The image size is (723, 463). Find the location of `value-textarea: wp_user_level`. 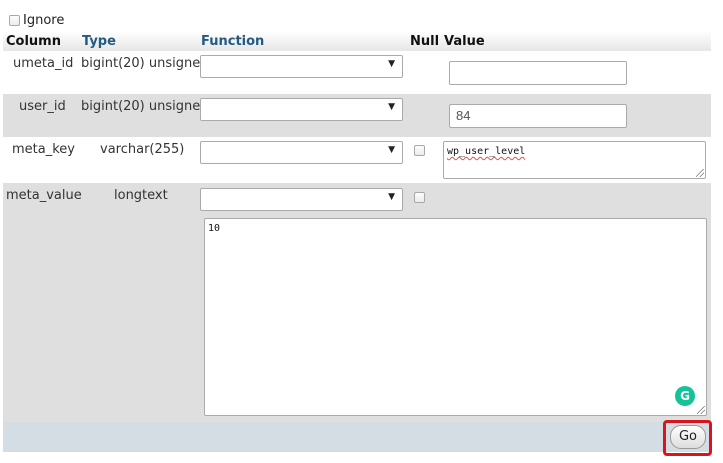

value-textarea: wp_user_level is located at coordinates (574, 160).